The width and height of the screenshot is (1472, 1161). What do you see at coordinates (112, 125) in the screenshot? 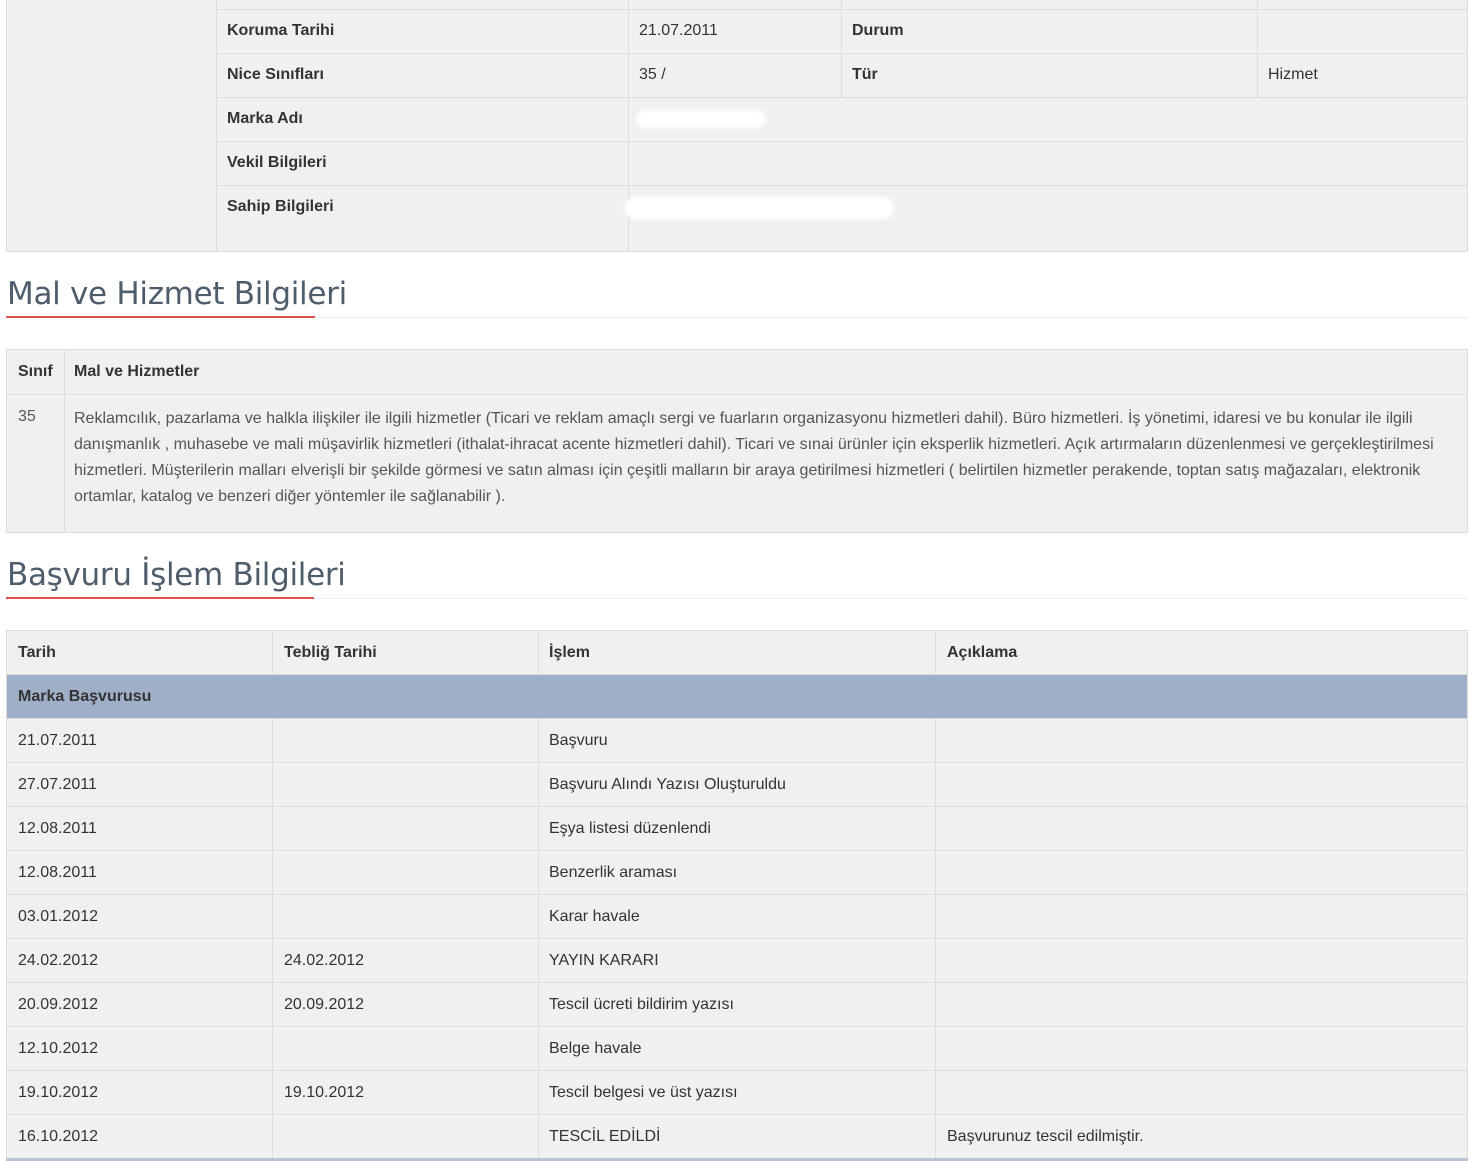
I see `info-left-gutter` at bounding box center [112, 125].